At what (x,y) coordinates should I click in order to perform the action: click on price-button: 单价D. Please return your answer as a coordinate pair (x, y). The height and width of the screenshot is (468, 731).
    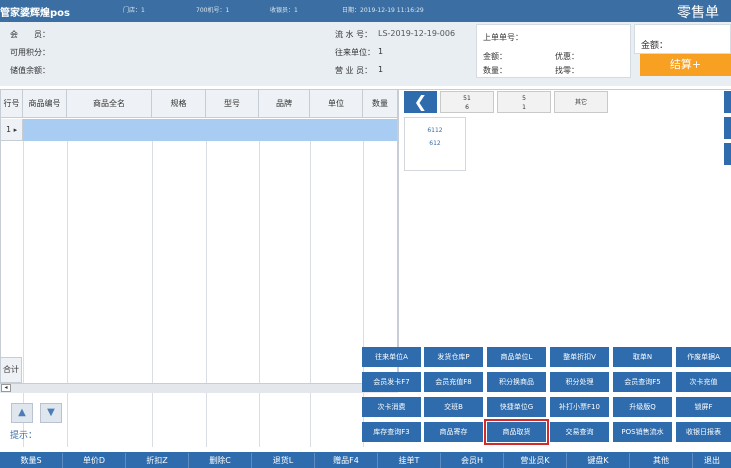
    Looking at the image, I should click on (94, 460).